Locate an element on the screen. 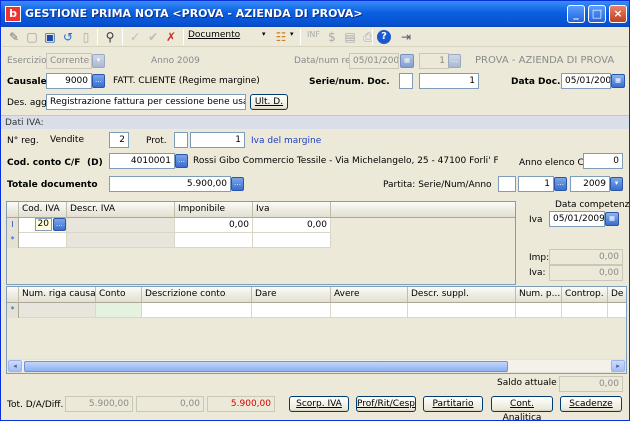 The height and width of the screenshot is (421, 630). documento-dropdown-icon: ▾ is located at coordinates (264, 34).